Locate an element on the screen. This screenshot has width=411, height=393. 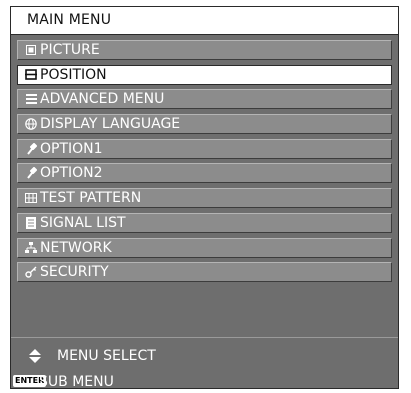
menu-item-label: NETWORK is located at coordinates (76, 247).